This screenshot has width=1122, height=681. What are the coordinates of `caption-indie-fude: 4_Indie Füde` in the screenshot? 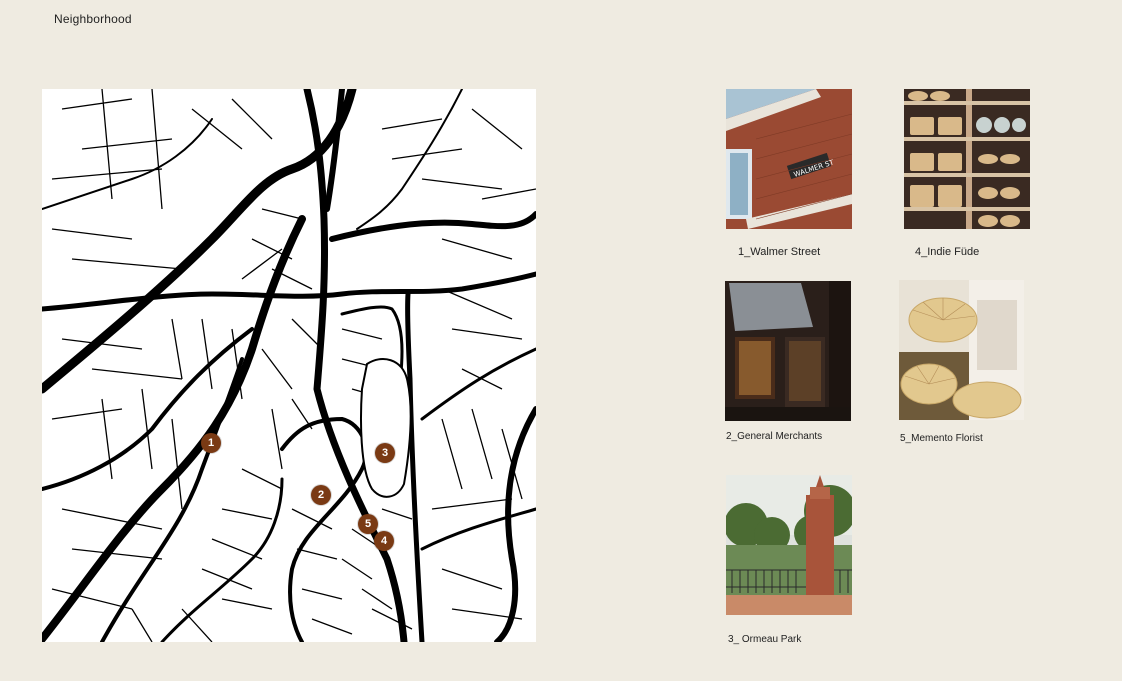 It's located at (947, 252).